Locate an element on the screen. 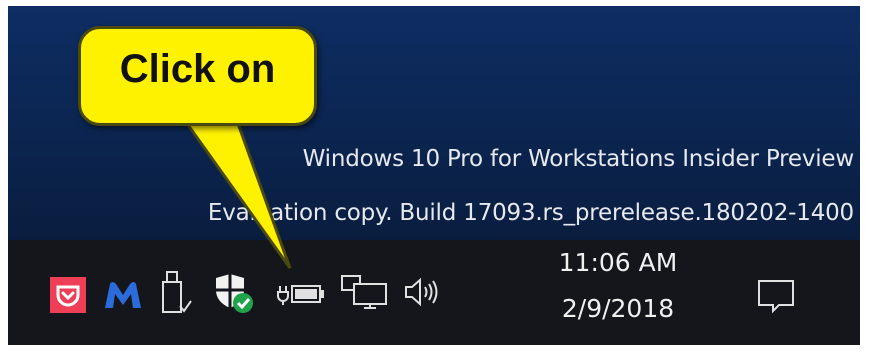 The image size is (870, 354). pocket-icon is located at coordinates (68, 295).